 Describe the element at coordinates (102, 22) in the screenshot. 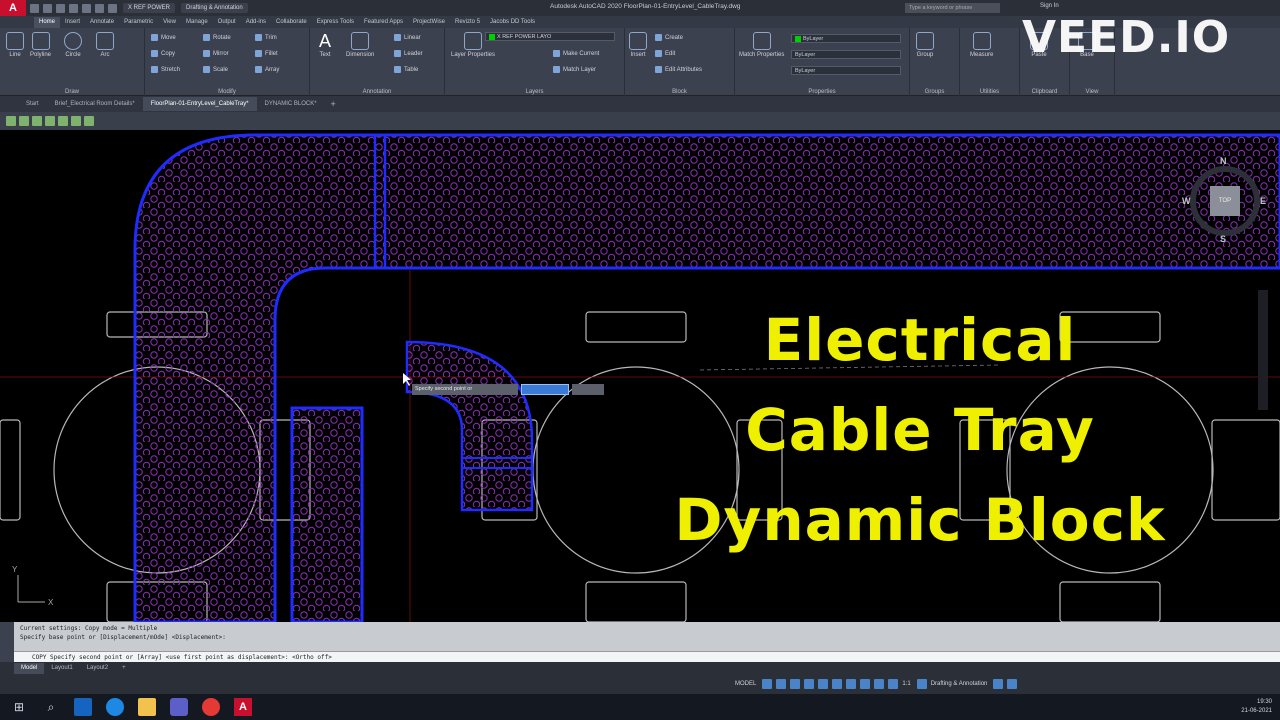

I see `tab-annotate: Annotate` at that location.